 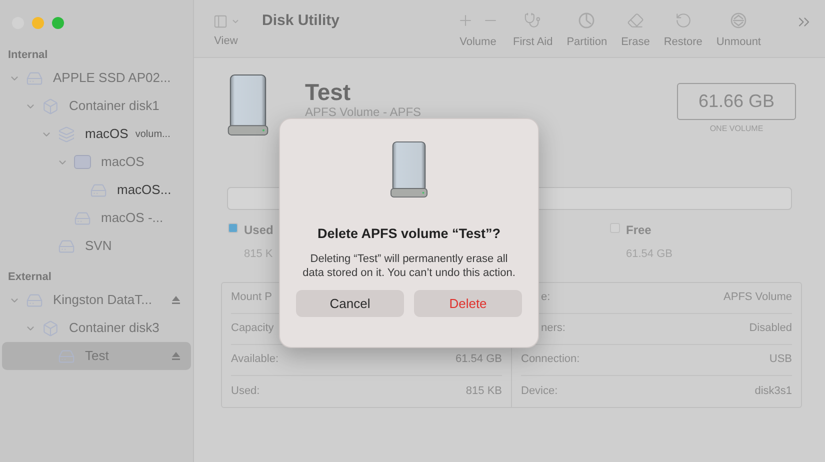 I want to click on item-name: SVN, so click(x=98, y=246).